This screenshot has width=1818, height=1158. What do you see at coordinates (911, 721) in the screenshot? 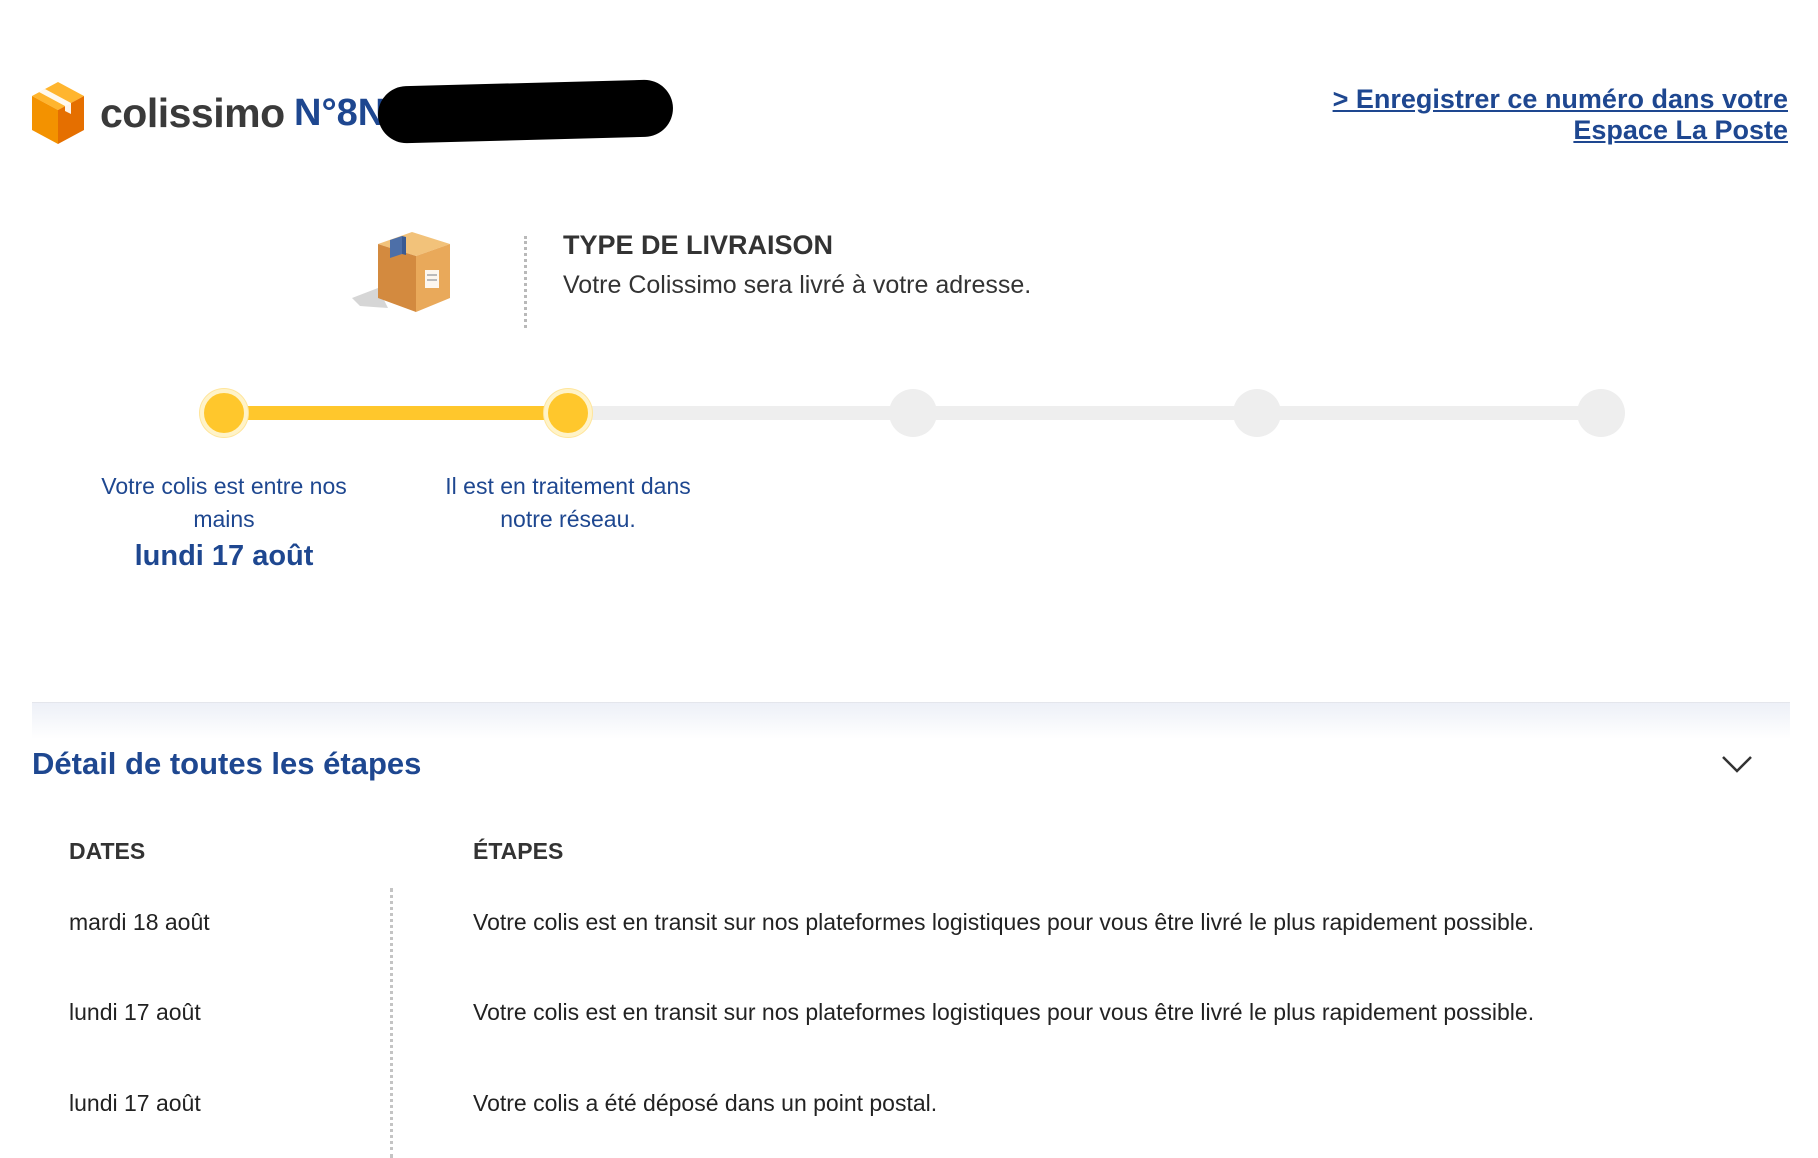
I see `section-divider-shadow` at bounding box center [911, 721].